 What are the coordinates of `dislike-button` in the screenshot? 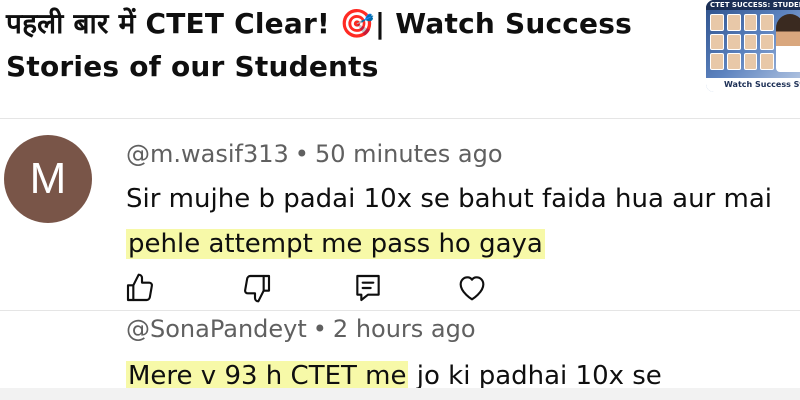 It's located at (257, 288).